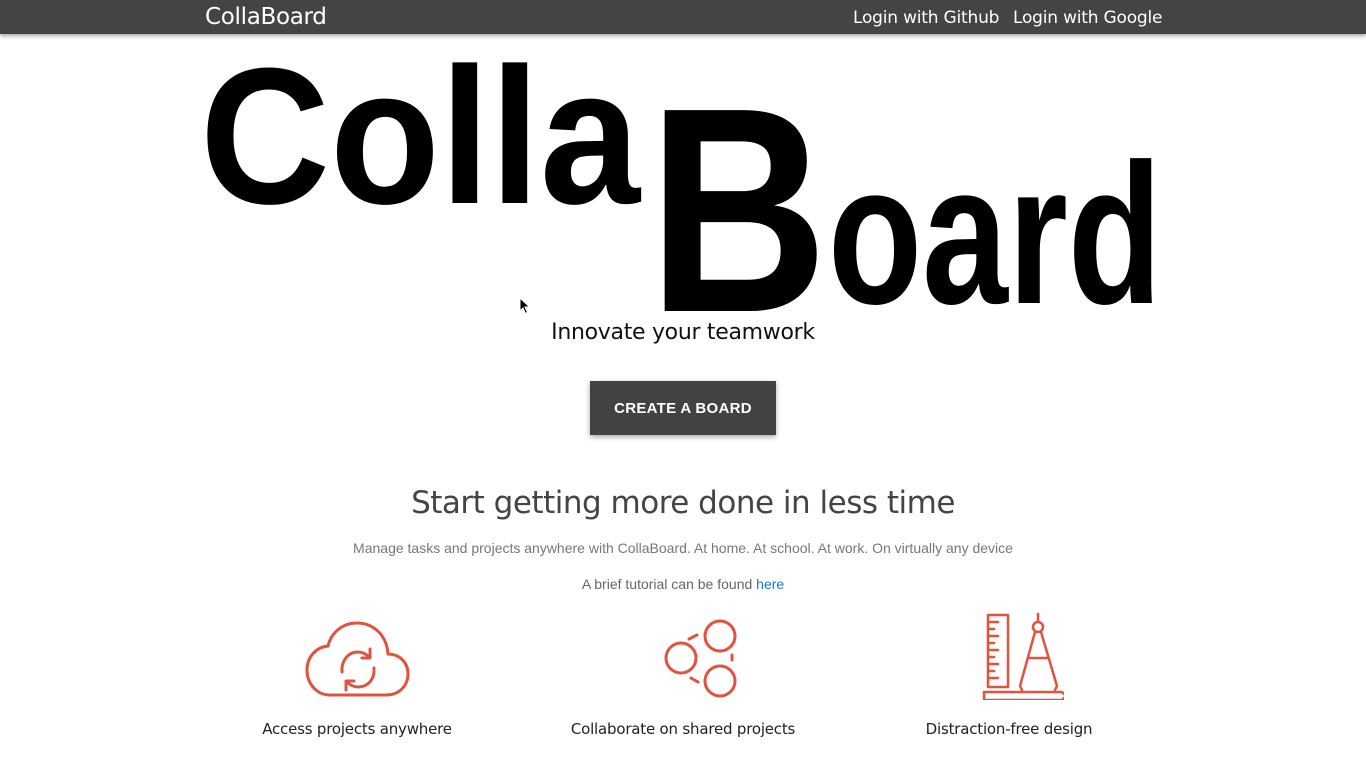 The width and height of the screenshot is (1366, 768). What do you see at coordinates (357, 659) in the screenshot?
I see `cloud-sync-icon` at bounding box center [357, 659].